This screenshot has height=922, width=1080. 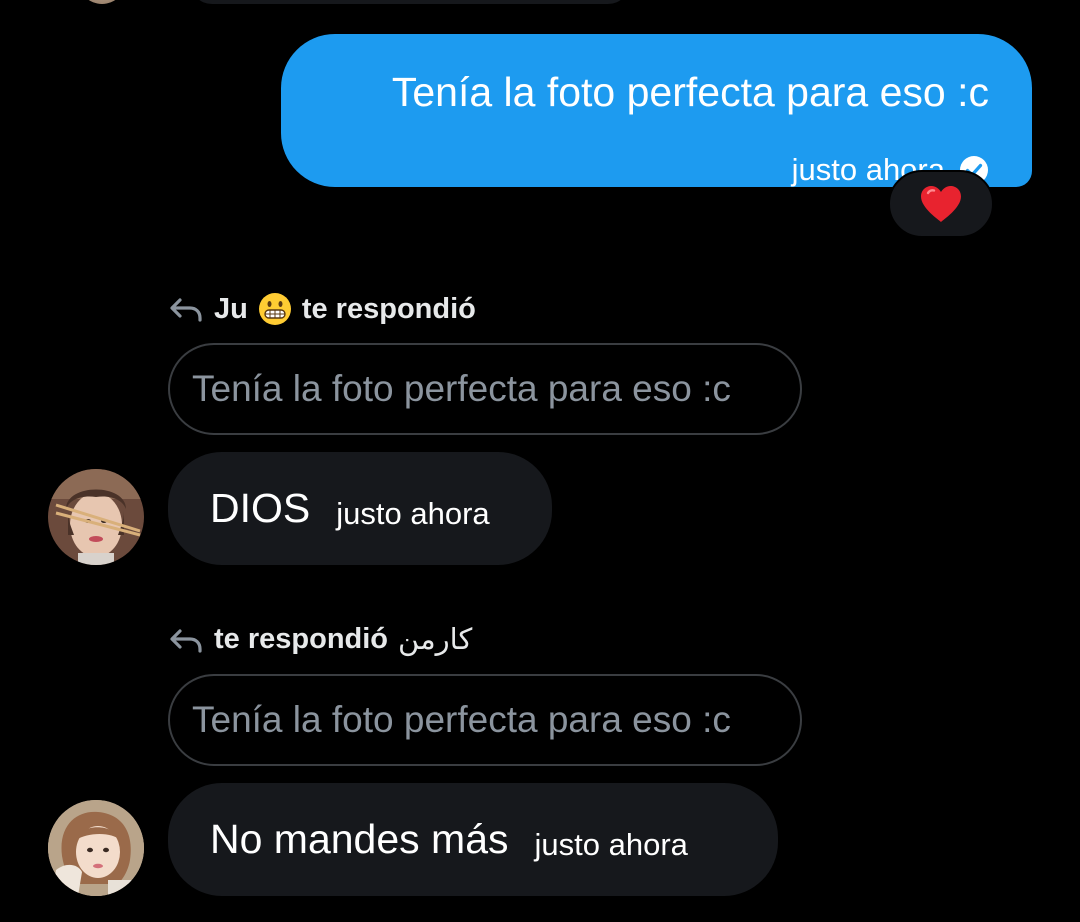 What do you see at coordinates (690, 92) in the screenshot?
I see `sent-message-text: Tenía la foto perfecta para eso :c` at bounding box center [690, 92].